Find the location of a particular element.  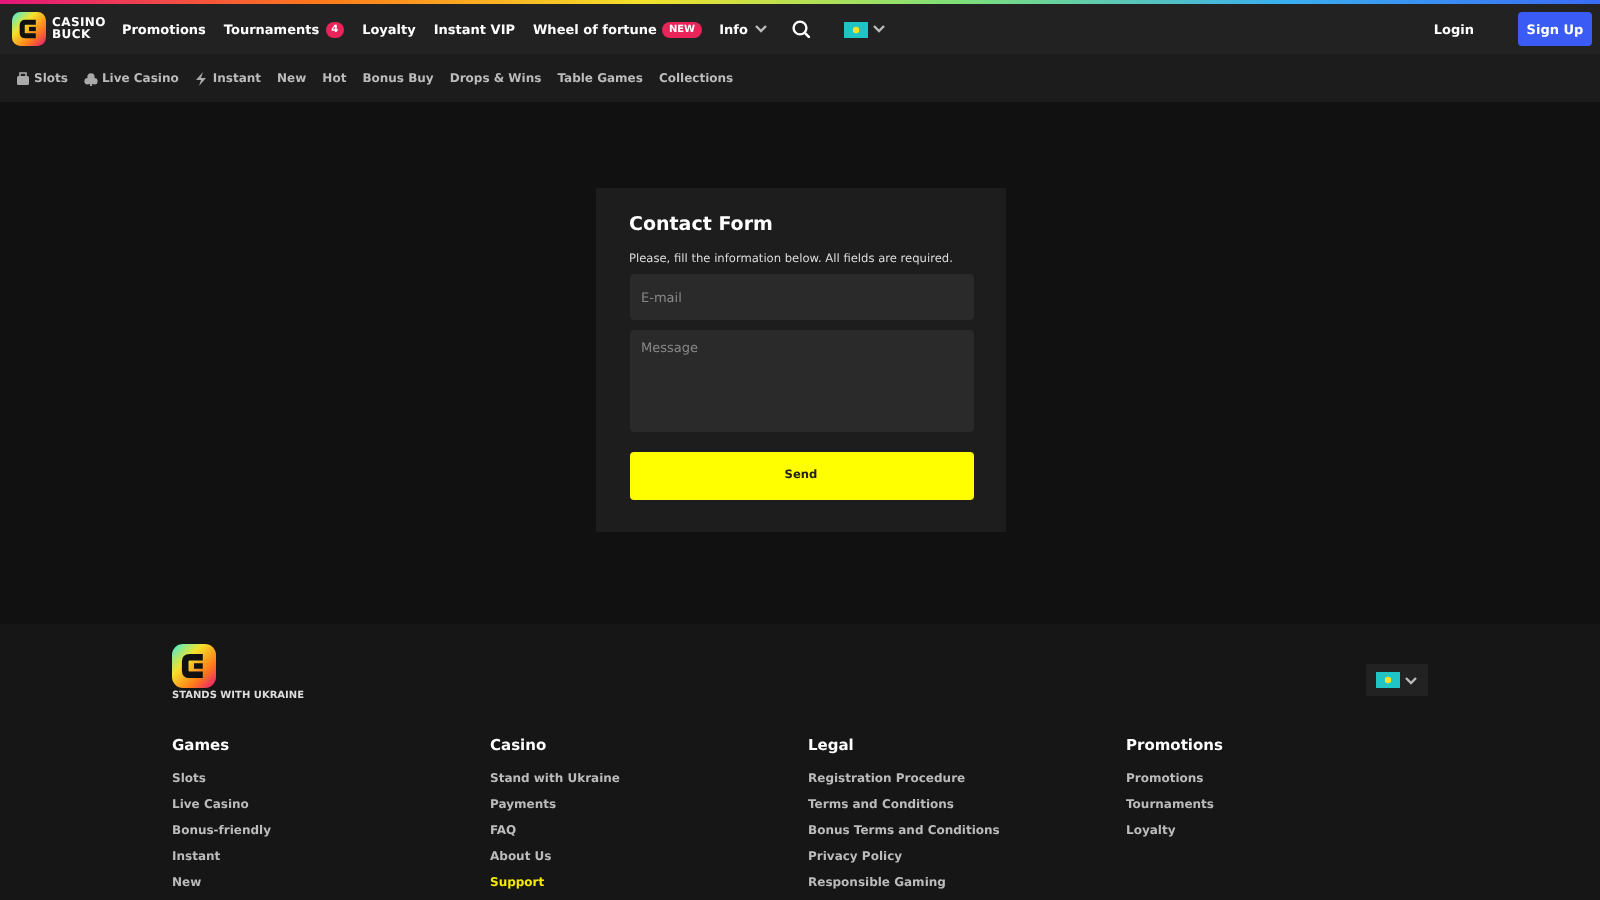

search-icon is located at coordinates (800, 29).